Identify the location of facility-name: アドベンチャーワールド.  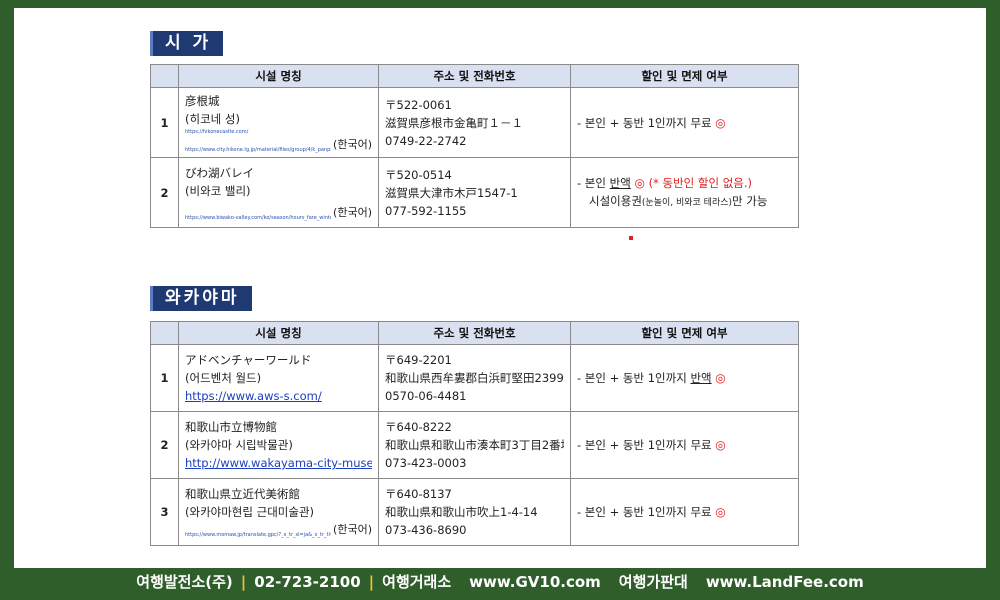
(248, 360).